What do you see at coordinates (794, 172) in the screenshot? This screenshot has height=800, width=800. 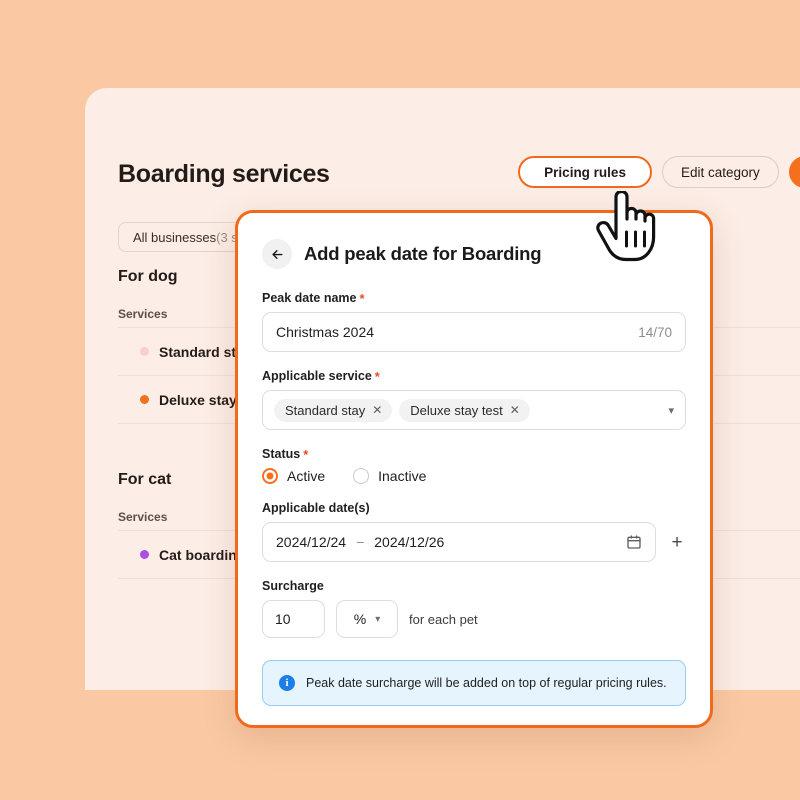 I see `add-button: Add p` at bounding box center [794, 172].